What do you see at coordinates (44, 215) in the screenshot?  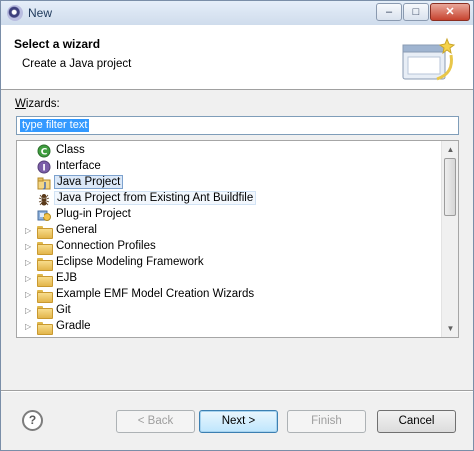 I see `plugin-project-icon` at bounding box center [44, 215].